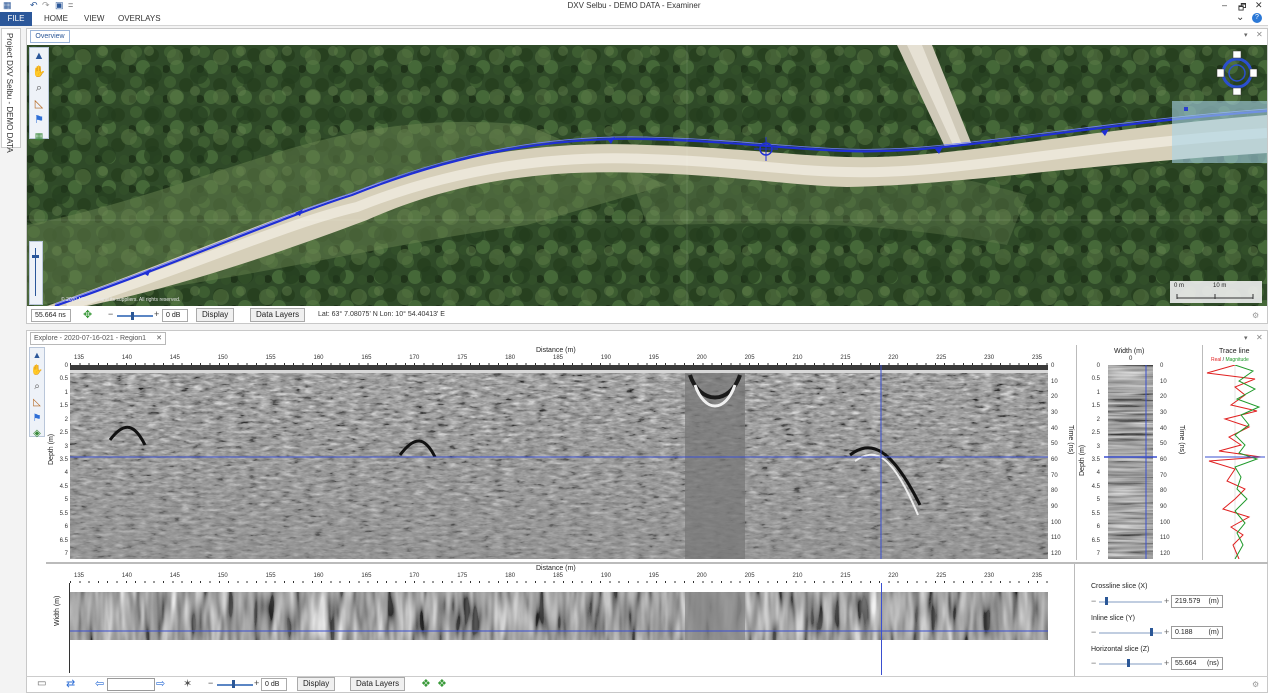 This screenshot has width=1268, height=693. Describe the element at coordinates (1246, 338) in the screenshot. I see `explore-panel-menu-icon: ▾` at that location.